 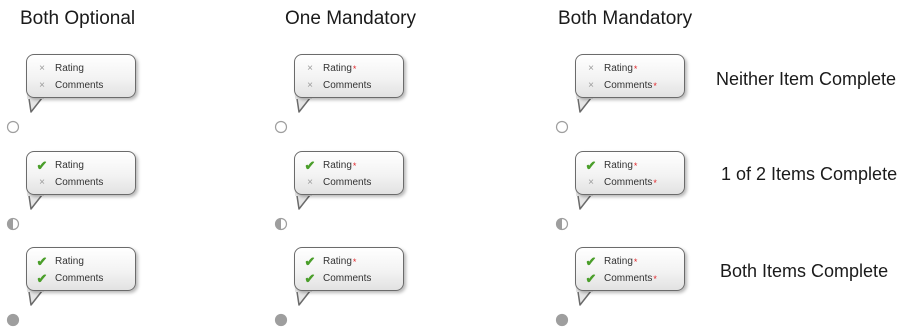 I want to click on bubble-cell: × Rating * × Comments *, so click(x=630, y=95).